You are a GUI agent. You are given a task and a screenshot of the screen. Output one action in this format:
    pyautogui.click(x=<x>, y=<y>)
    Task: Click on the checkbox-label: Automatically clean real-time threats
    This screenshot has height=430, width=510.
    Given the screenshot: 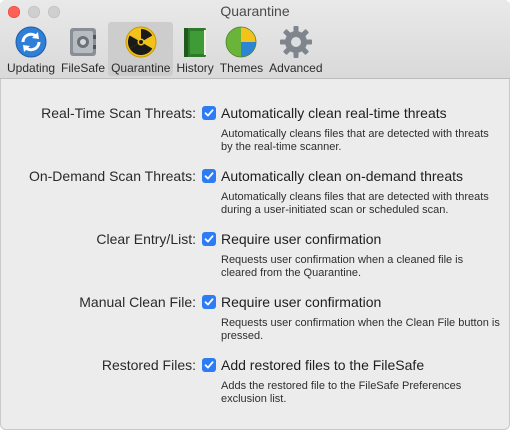 What is the action you would take?
    pyautogui.click(x=334, y=113)
    